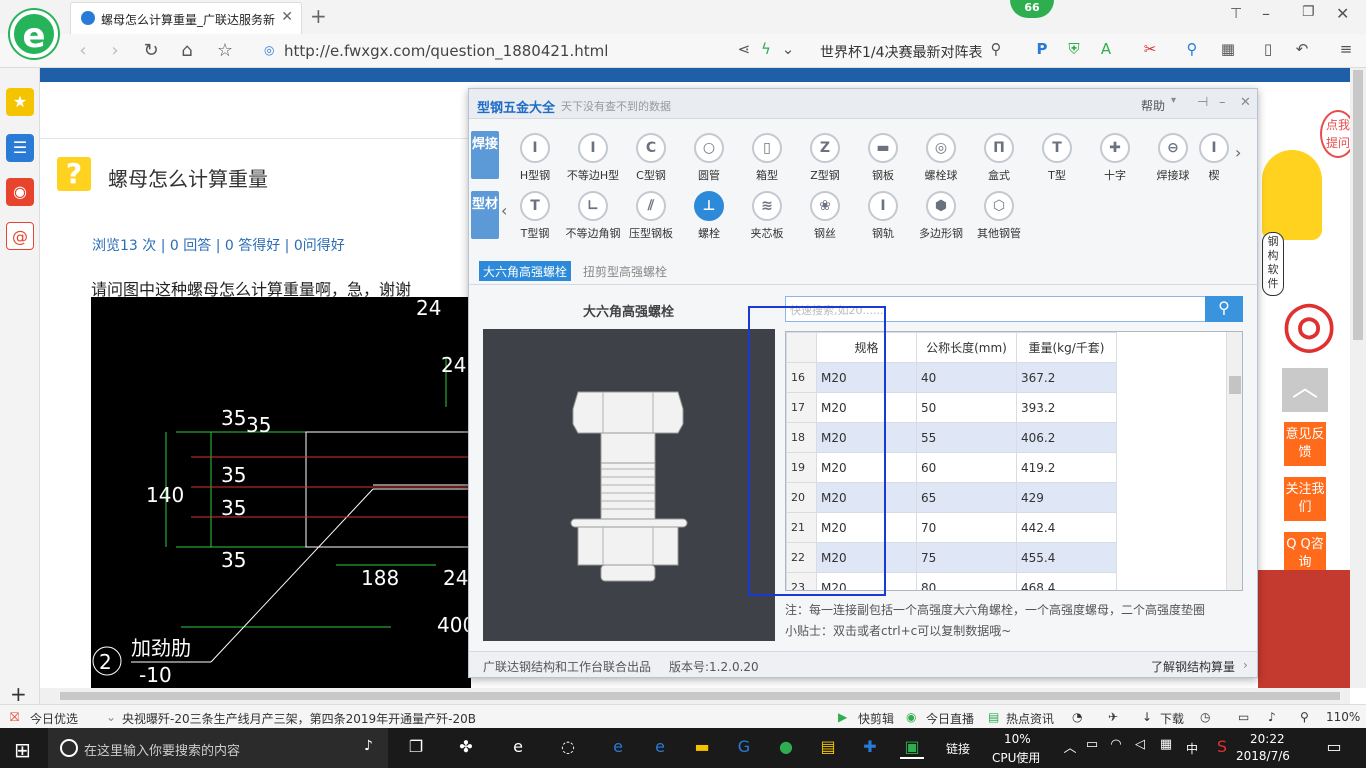 The height and width of the screenshot is (768, 1366). What do you see at coordinates (1140, 748) in the screenshot?
I see `volume-icon: ◁` at bounding box center [1140, 748].